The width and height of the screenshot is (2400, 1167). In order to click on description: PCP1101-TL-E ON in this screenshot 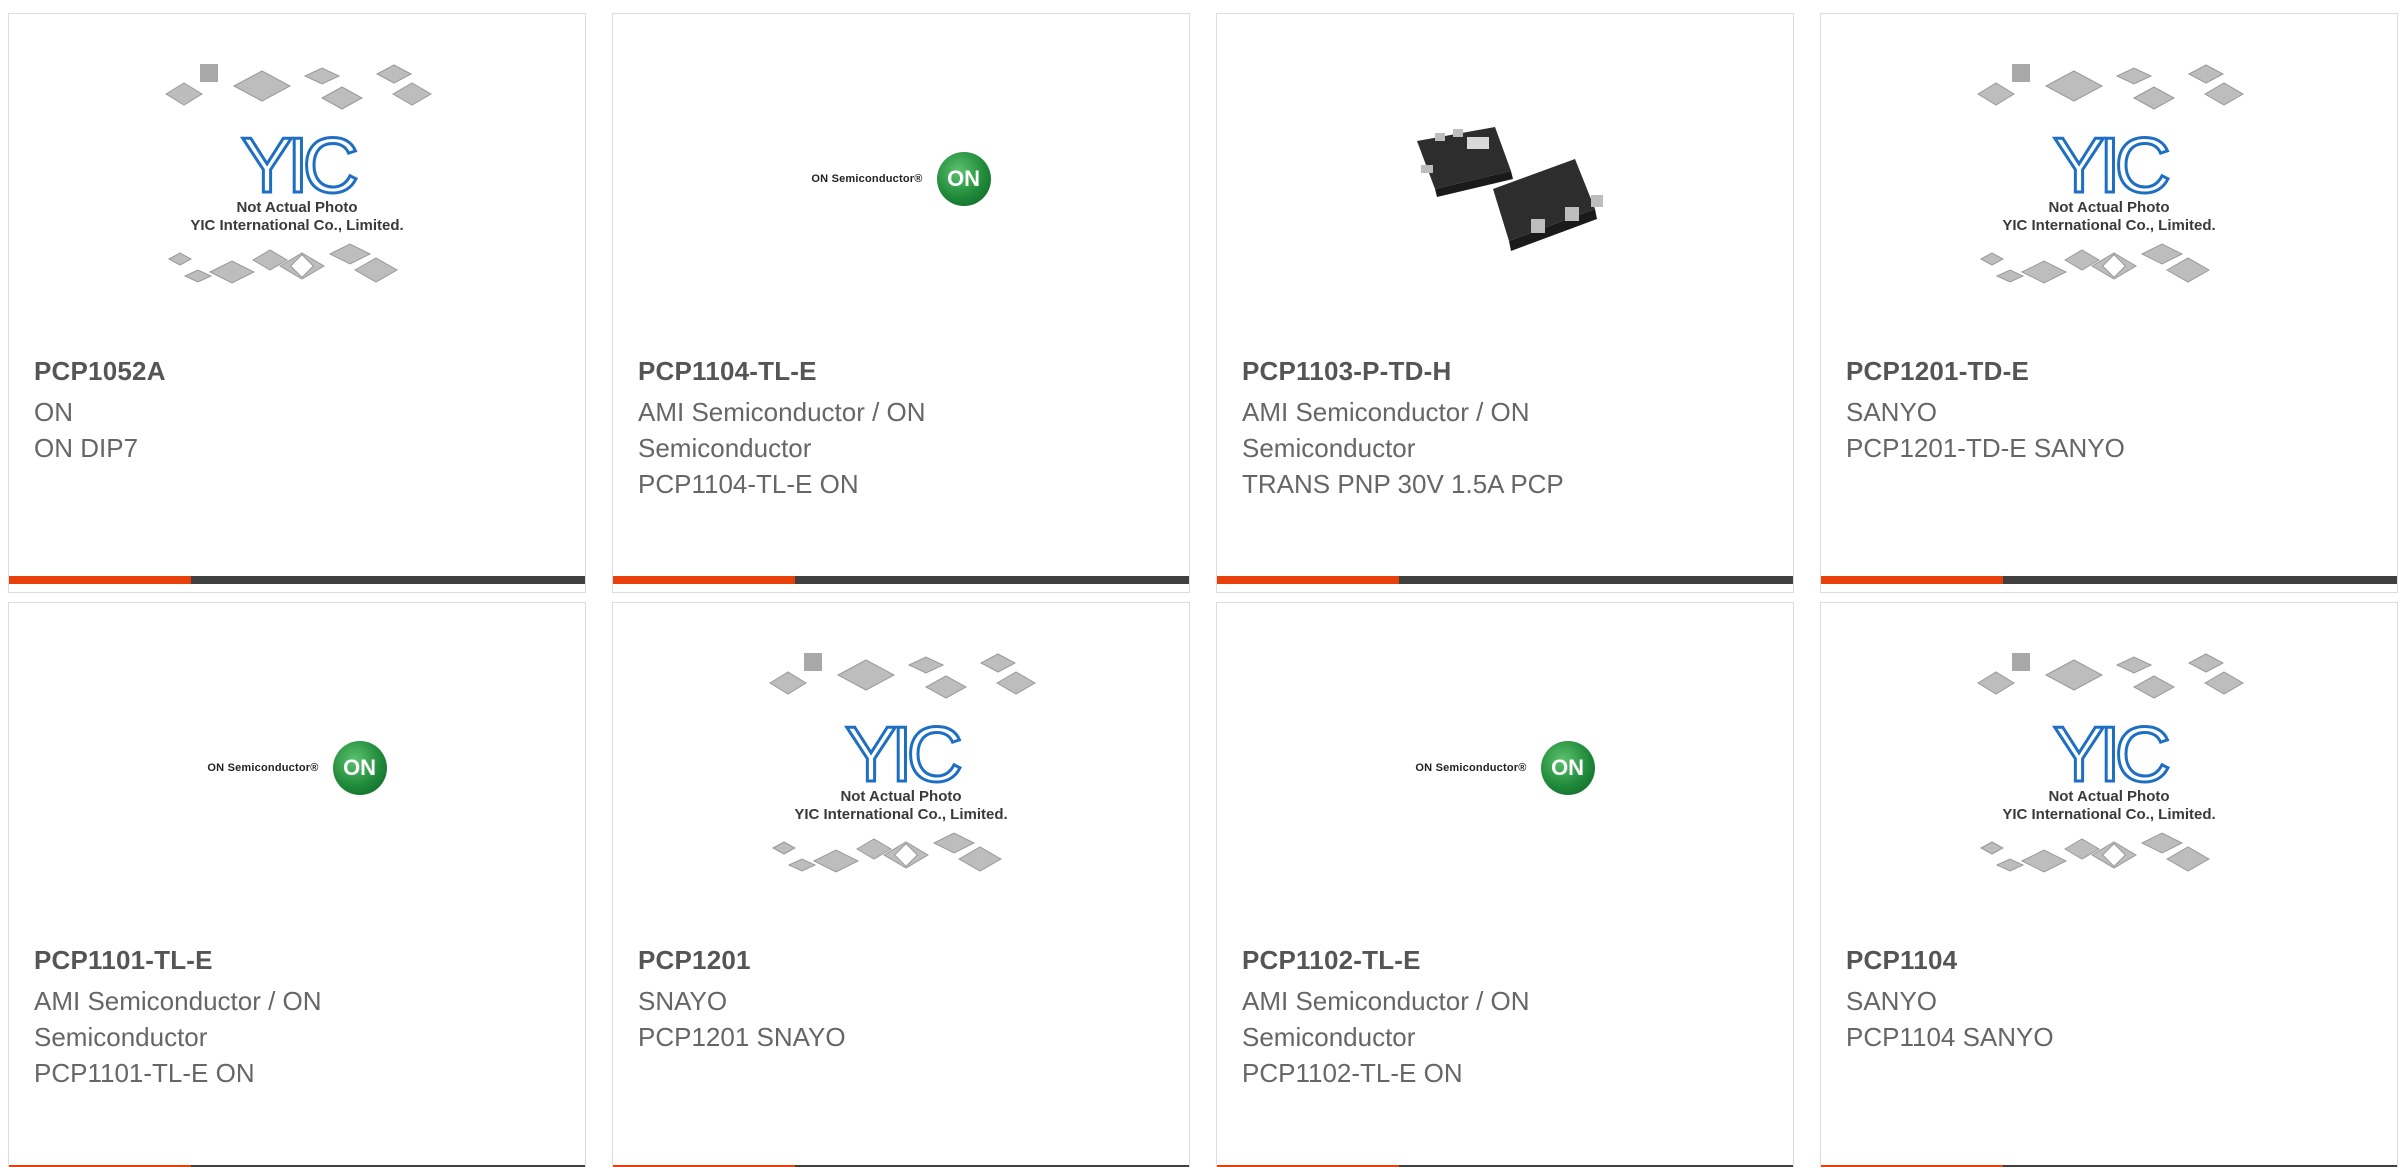, I will do `click(144, 1073)`.